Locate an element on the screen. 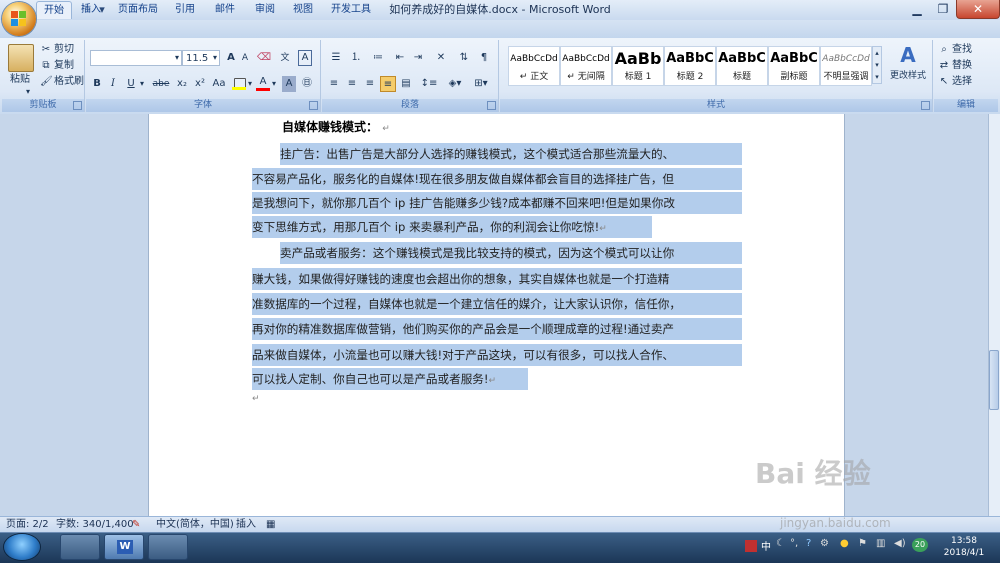 This screenshot has width=1000, height=563. tray-volume-icon: ◀) is located at coordinates (900, 543).